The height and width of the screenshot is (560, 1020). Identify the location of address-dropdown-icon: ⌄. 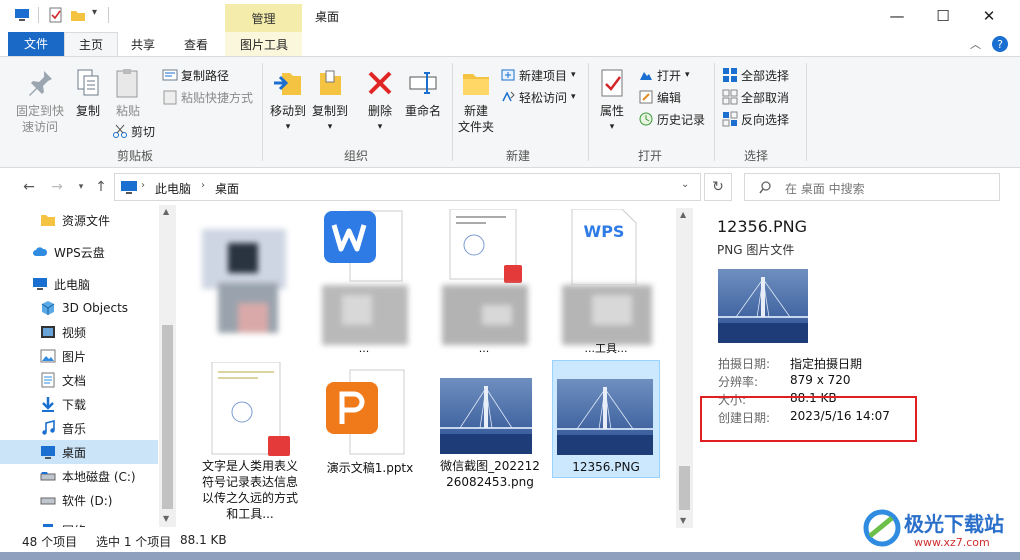
(685, 184).